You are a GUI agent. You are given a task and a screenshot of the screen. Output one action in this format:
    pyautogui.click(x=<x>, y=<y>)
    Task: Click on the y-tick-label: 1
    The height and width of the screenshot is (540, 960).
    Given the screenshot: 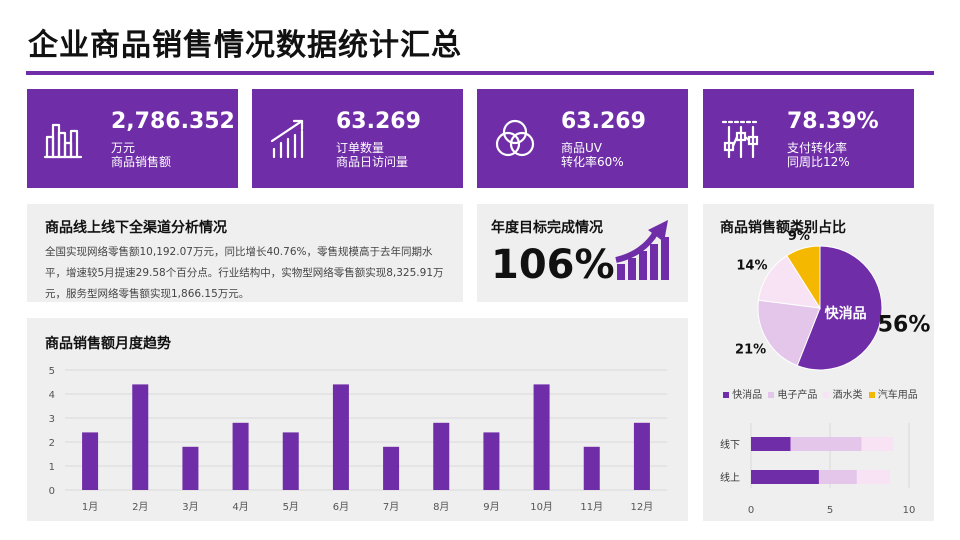 What is the action you would take?
    pyautogui.click(x=52, y=467)
    